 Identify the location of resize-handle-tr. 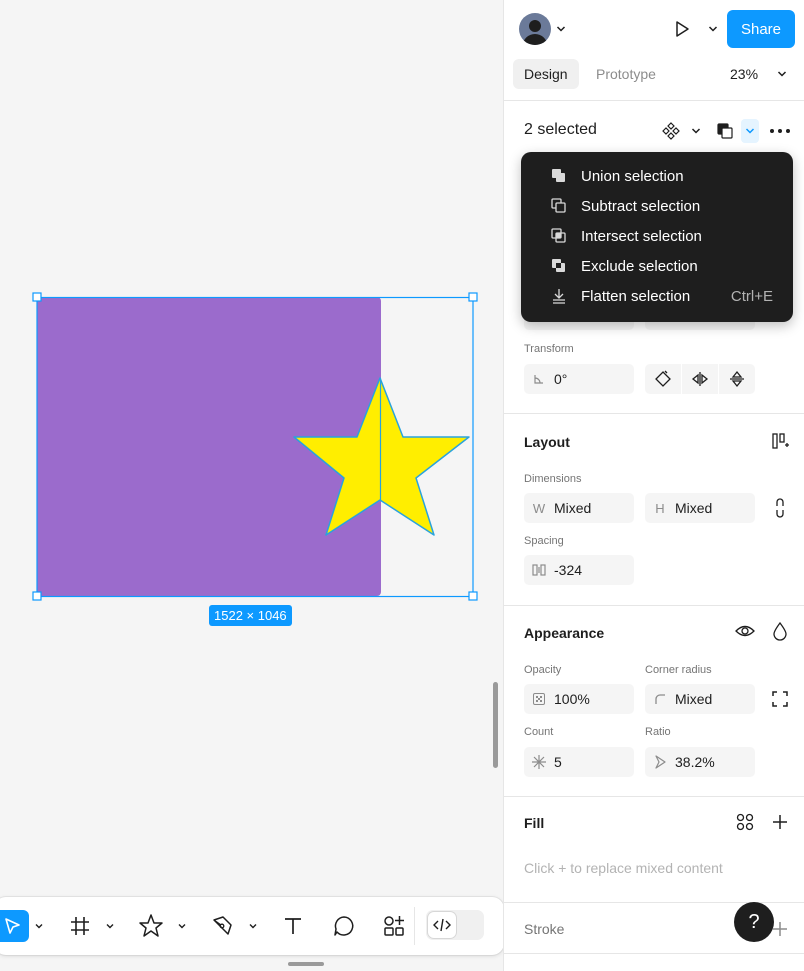
(473, 297).